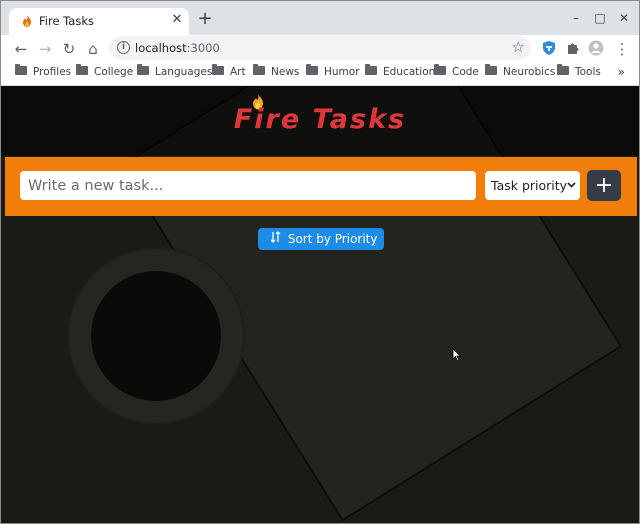 The height and width of the screenshot is (524, 640). What do you see at coordinates (114, 72) in the screenshot?
I see `bookmark-label: College` at bounding box center [114, 72].